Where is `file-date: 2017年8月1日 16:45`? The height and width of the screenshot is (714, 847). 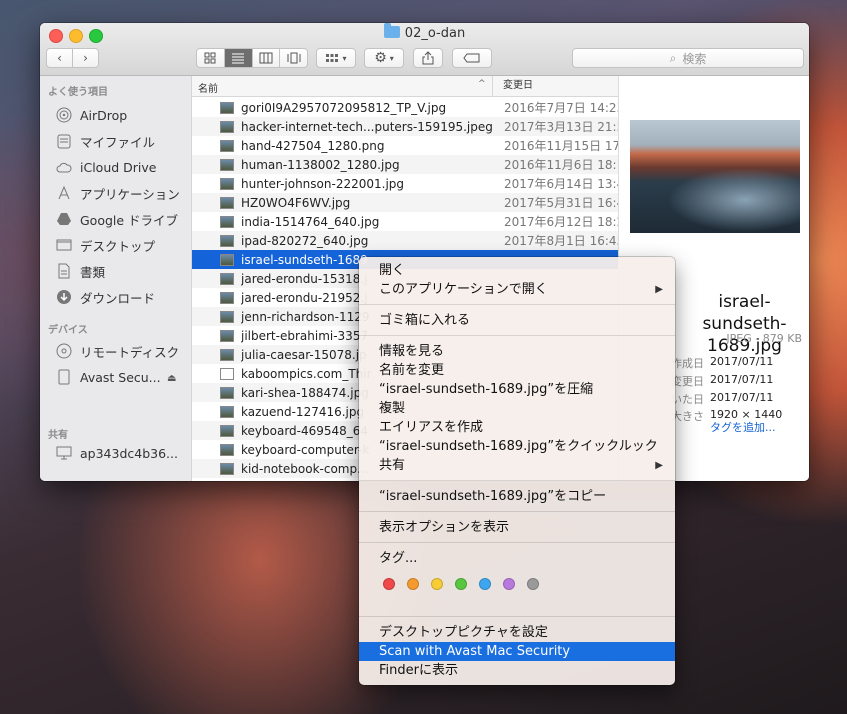 file-date: 2017年8月1日 16:45 is located at coordinates (561, 241).